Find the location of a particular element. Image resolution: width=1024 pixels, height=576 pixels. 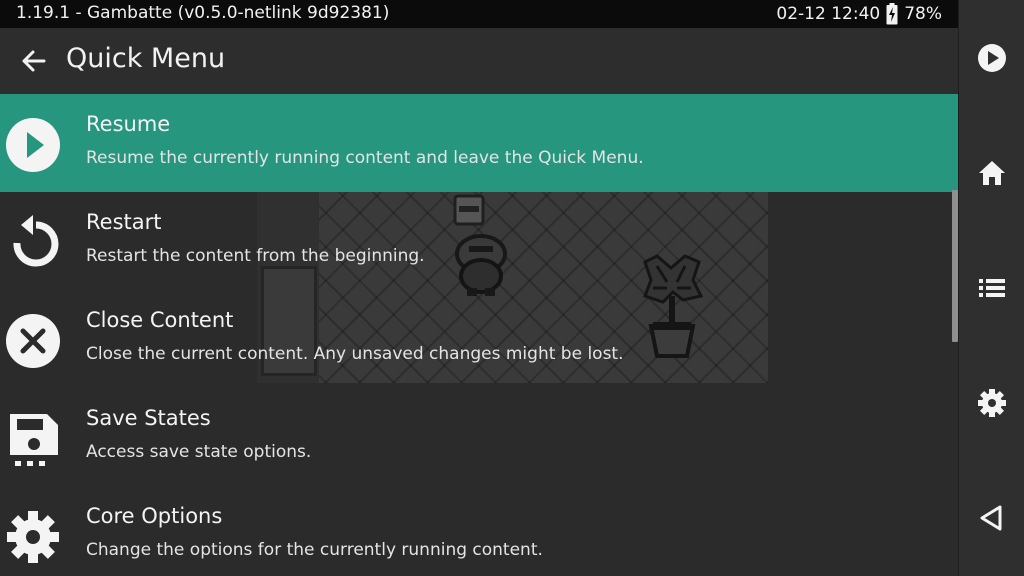

navigation-sidebar is located at coordinates (991, 288).